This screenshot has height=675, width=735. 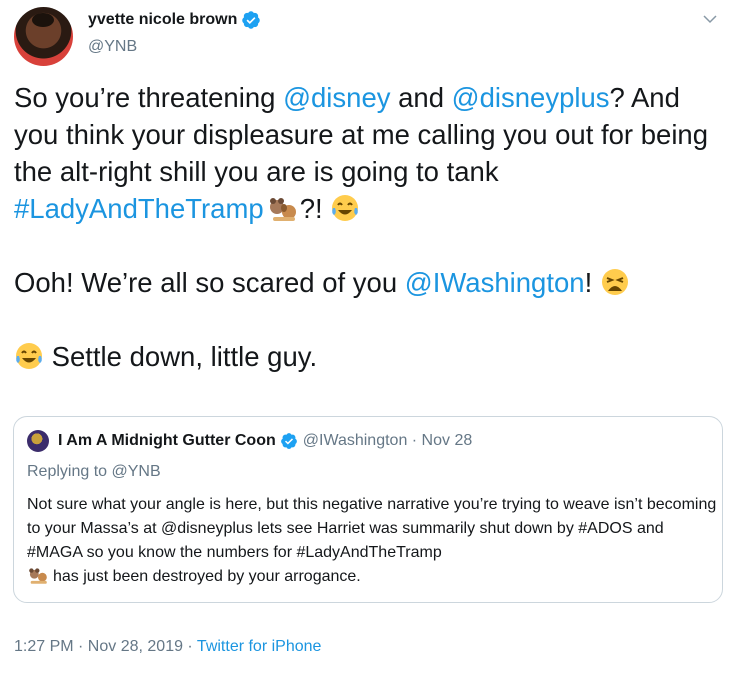 I want to click on author-name-row: yvette nicole brown, so click(x=174, y=20).